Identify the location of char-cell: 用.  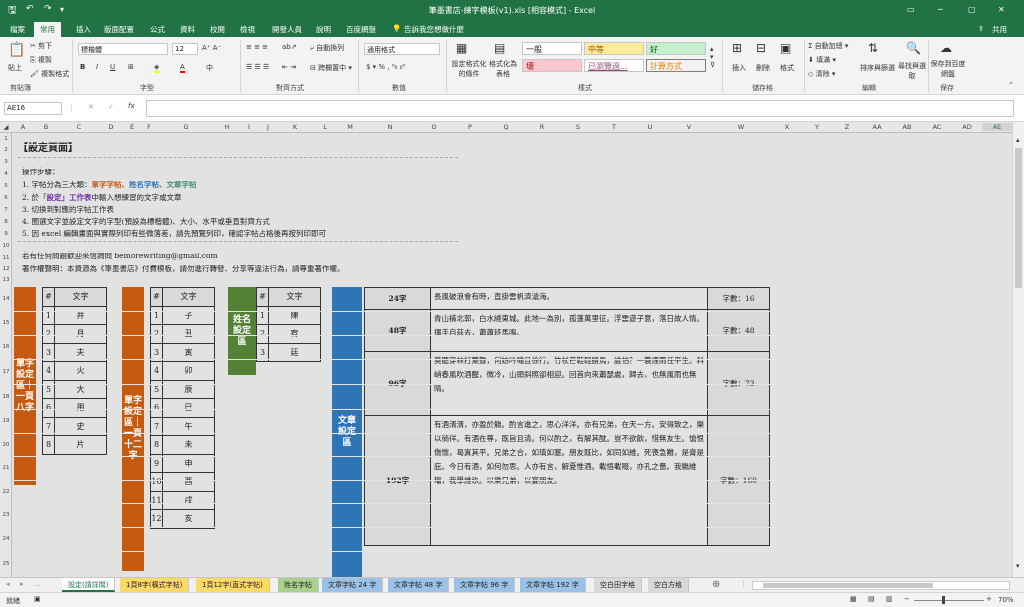
(80, 408).